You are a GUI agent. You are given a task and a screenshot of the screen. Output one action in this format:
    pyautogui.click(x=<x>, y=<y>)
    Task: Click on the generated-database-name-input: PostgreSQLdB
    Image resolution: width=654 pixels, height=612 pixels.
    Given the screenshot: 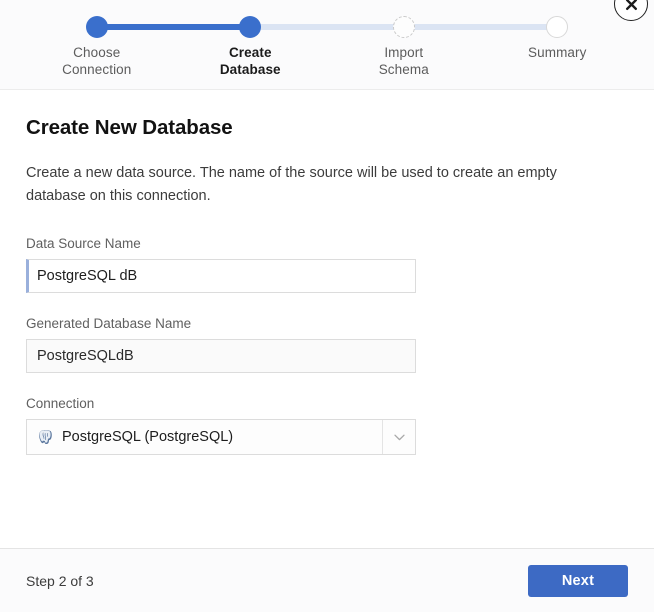 What is the action you would take?
    pyautogui.click(x=221, y=356)
    